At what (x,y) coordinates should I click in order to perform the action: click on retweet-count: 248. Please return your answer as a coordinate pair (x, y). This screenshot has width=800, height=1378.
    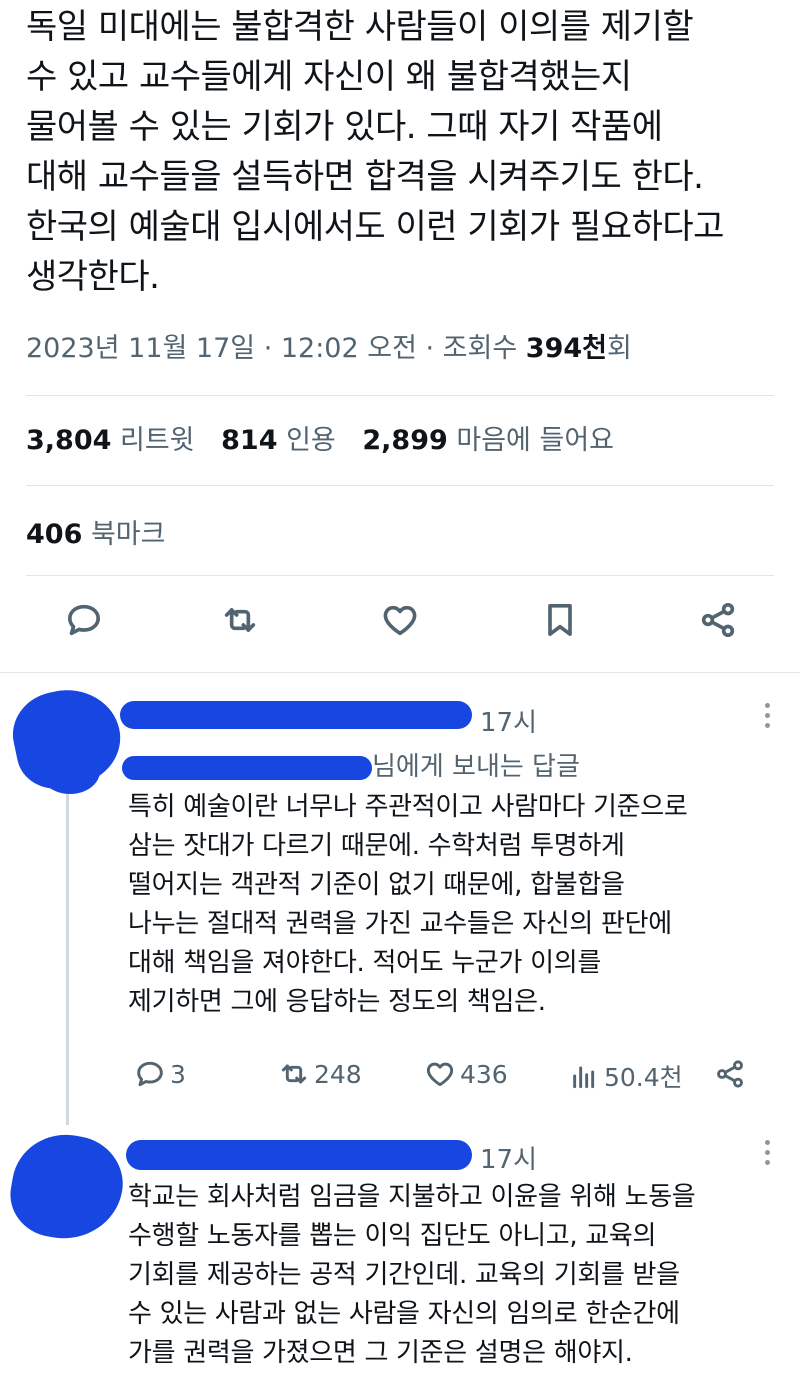
    Looking at the image, I should click on (338, 1074).